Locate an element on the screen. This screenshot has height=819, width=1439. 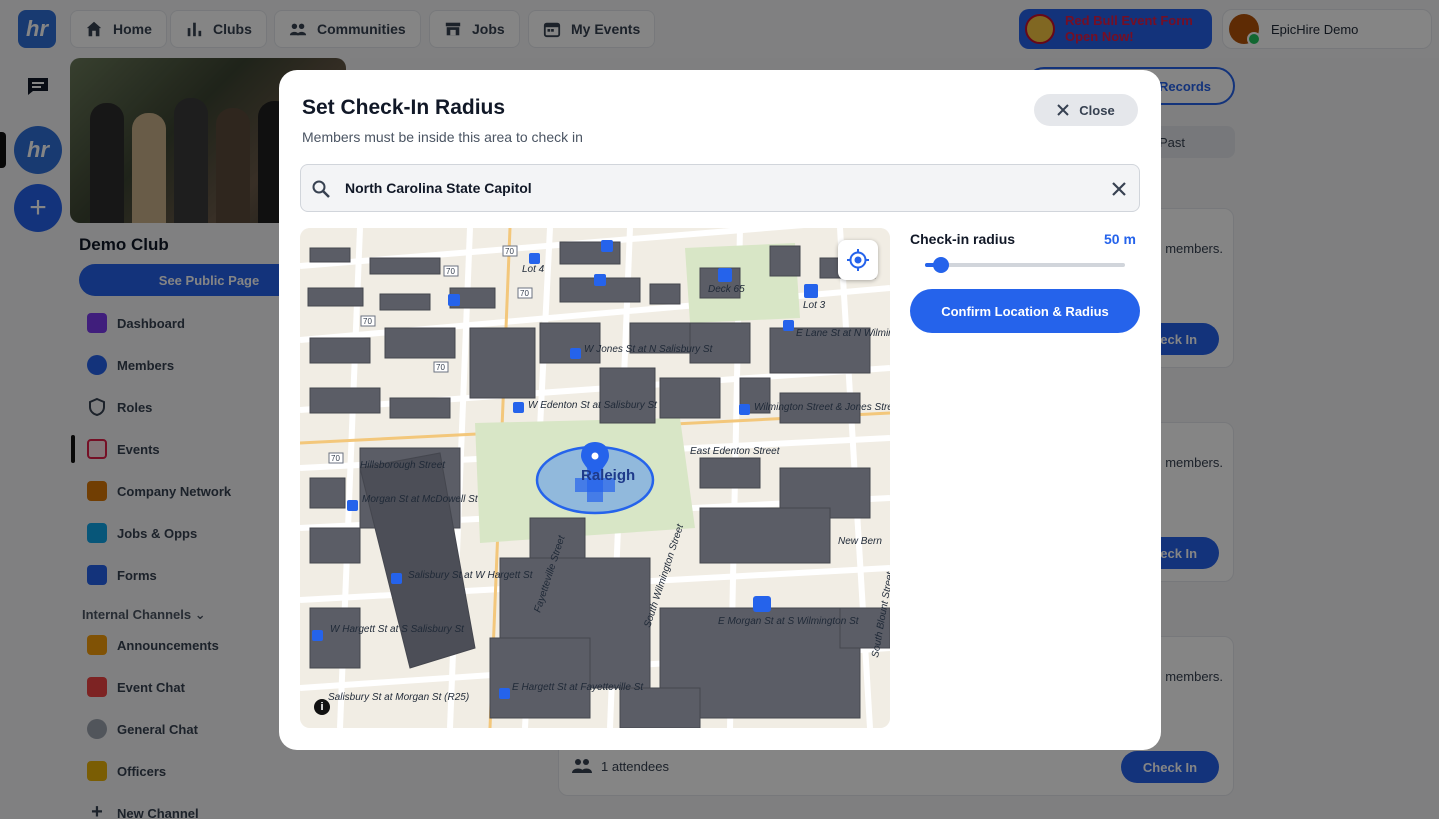
my-location-button is located at coordinates (858, 260).